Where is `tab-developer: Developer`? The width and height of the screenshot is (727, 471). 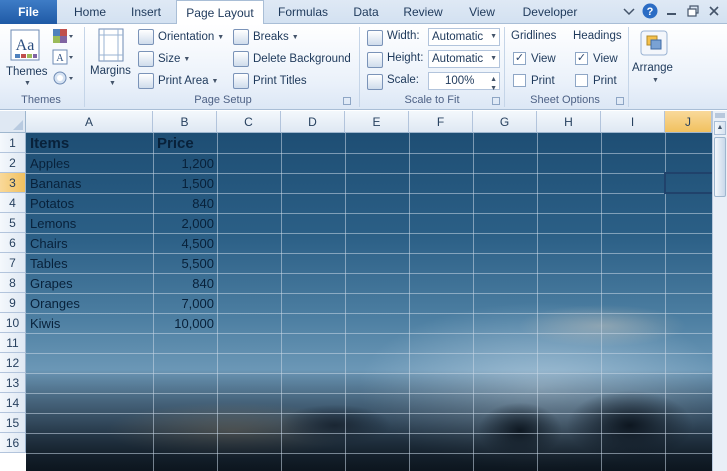
tab-developer: Developer is located at coordinates (550, 12).